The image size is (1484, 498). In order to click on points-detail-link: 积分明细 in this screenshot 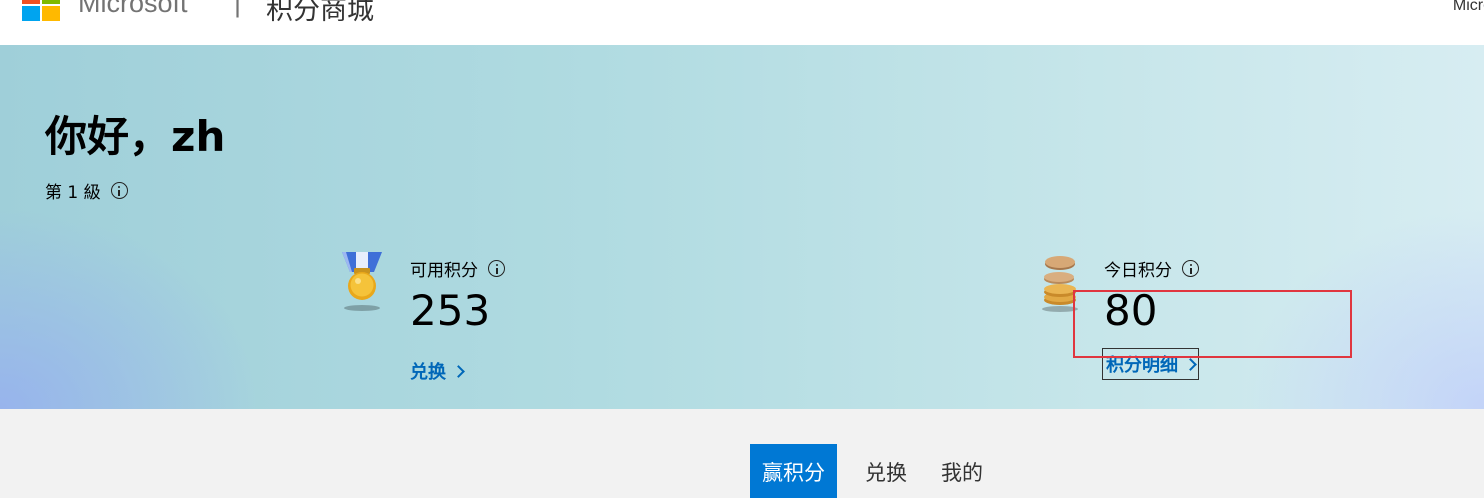, I will do `click(1150, 364)`.